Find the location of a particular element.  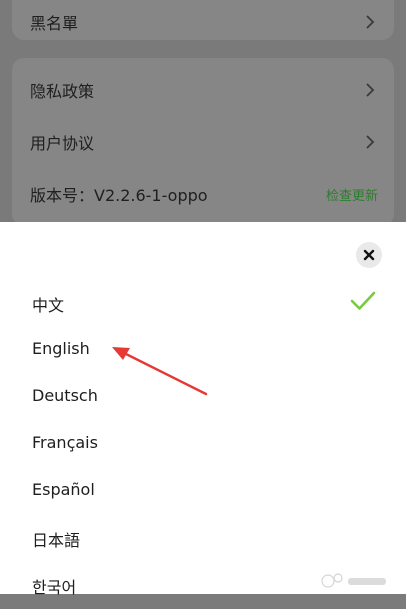

language-label: English is located at coordinates (61, 348).